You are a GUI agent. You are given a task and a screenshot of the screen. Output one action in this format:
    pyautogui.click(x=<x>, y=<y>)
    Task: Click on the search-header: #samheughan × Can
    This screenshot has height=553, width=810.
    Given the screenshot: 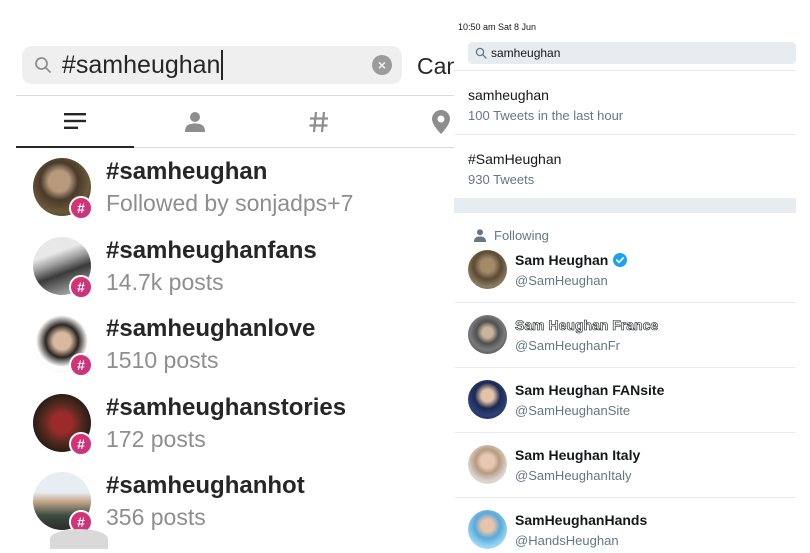 What is the action you would take?
    pyautogui.click(x=235, y=58)
    